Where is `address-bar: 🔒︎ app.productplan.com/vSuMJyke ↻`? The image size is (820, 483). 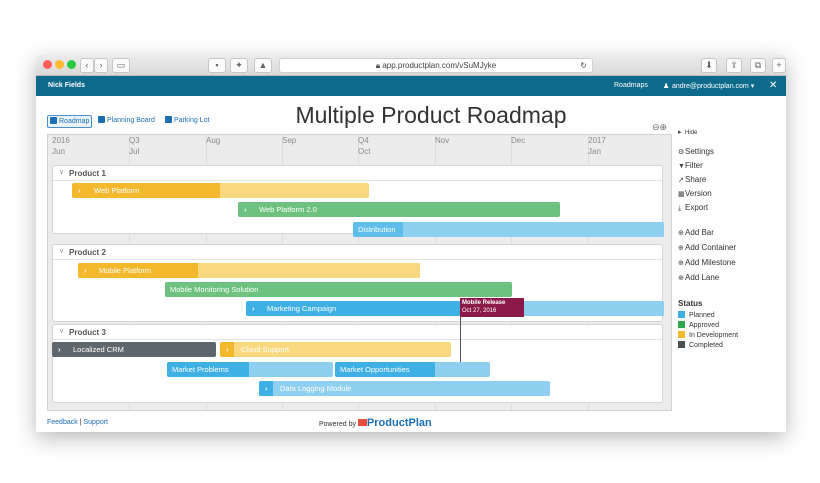 address-bar: 🔒︎ app.productplan.com/vSuMJyke ↻ is located at coordinates (436, 65).